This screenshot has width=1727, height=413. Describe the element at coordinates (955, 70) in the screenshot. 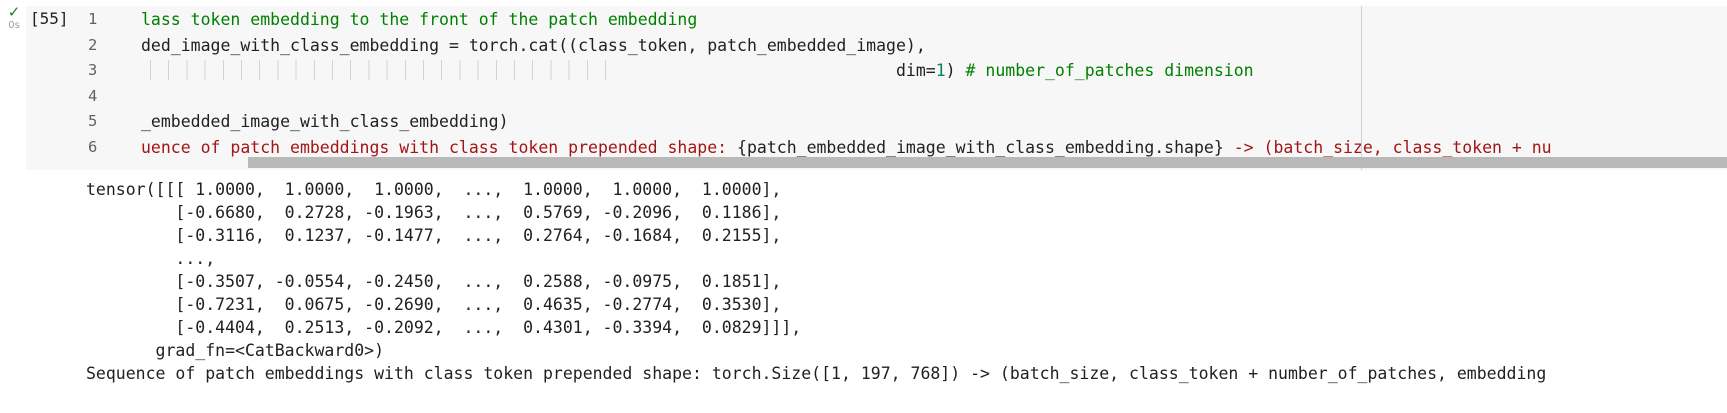

I see `code-token: )` at that location.